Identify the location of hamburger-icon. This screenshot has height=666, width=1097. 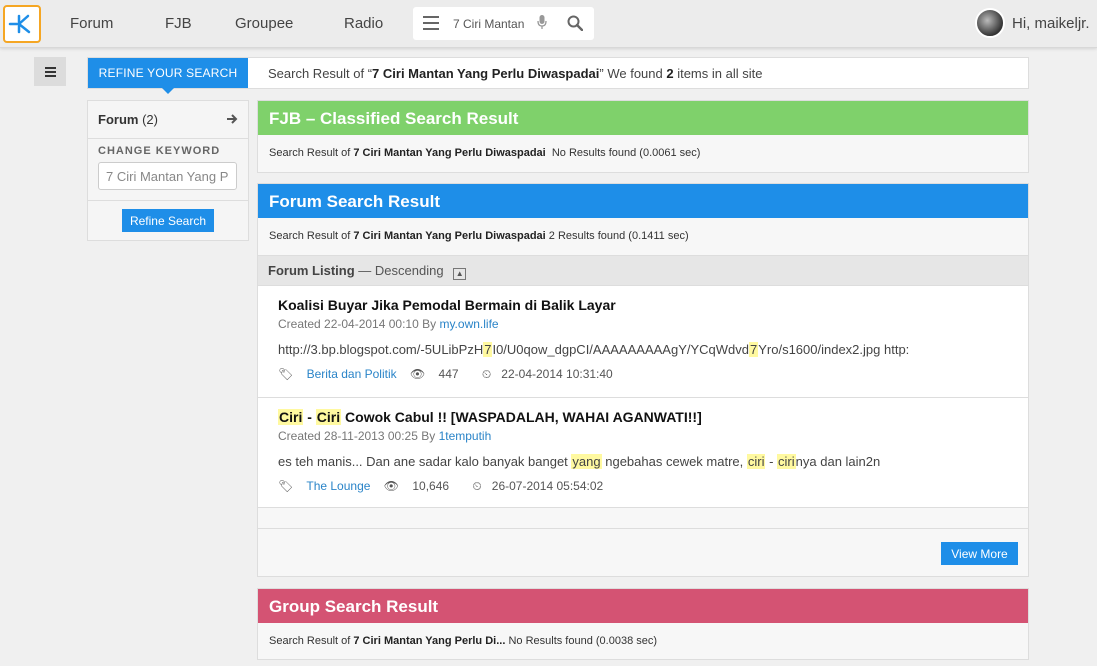
(431, 23).